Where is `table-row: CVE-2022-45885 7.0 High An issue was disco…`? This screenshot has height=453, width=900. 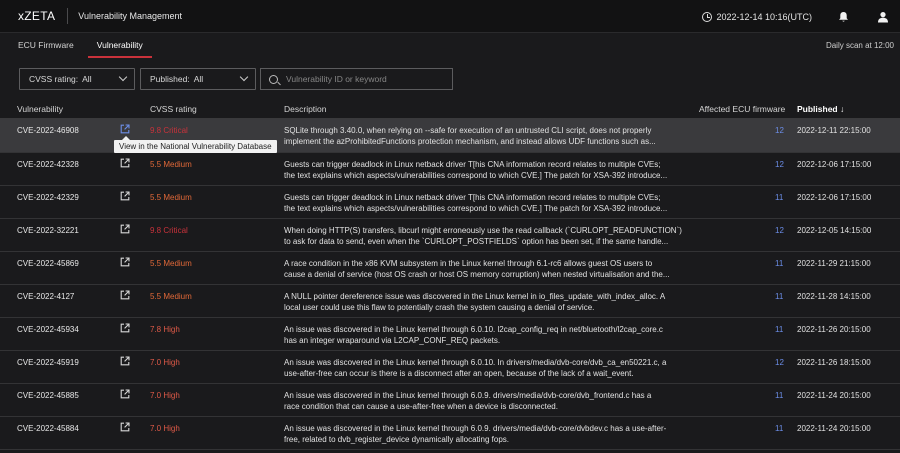
table-row: CVE-2022-45885 7.0 High An issue was disco… is located at coordinates (450, 400).